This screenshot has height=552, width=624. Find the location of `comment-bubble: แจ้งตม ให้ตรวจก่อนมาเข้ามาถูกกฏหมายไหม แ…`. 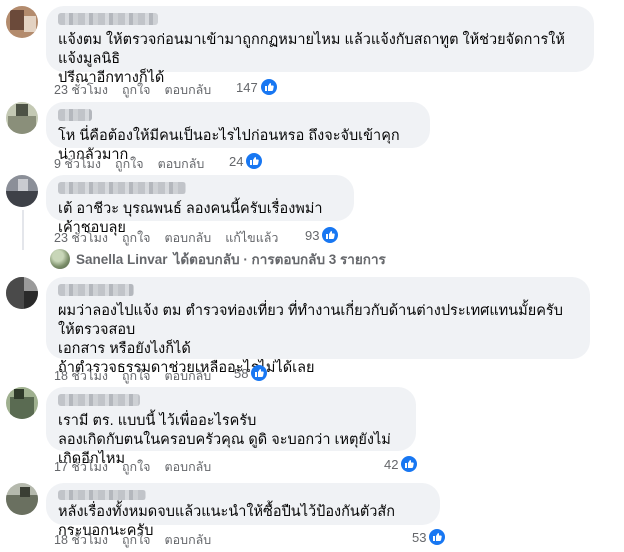

comment-bubble: แจ้งตม ให้ตรวจก่อนมาเข้ามาถูกกฏหมายไหม แ… is located at coordinates (320, 46).